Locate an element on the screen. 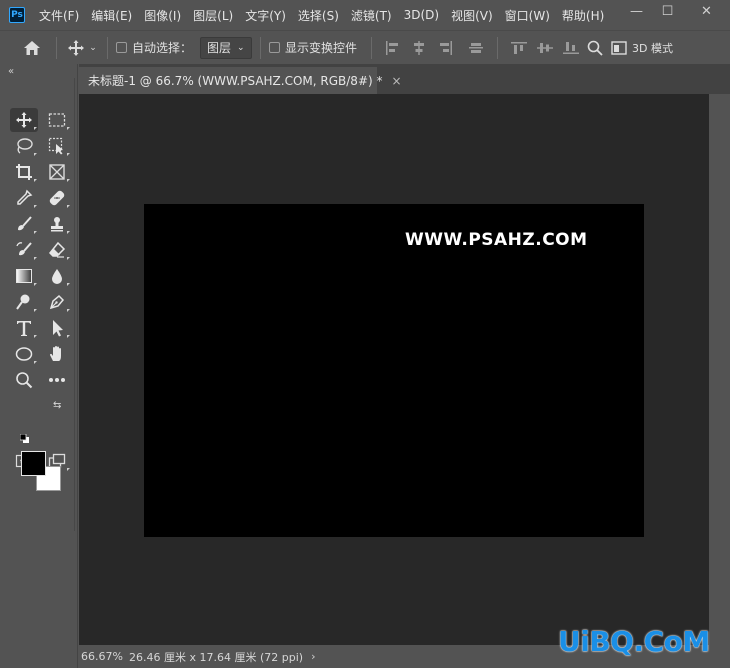 This screenshot has height=668, width=730. photoshop-logo: Ps is located at coordinates (17, 15).